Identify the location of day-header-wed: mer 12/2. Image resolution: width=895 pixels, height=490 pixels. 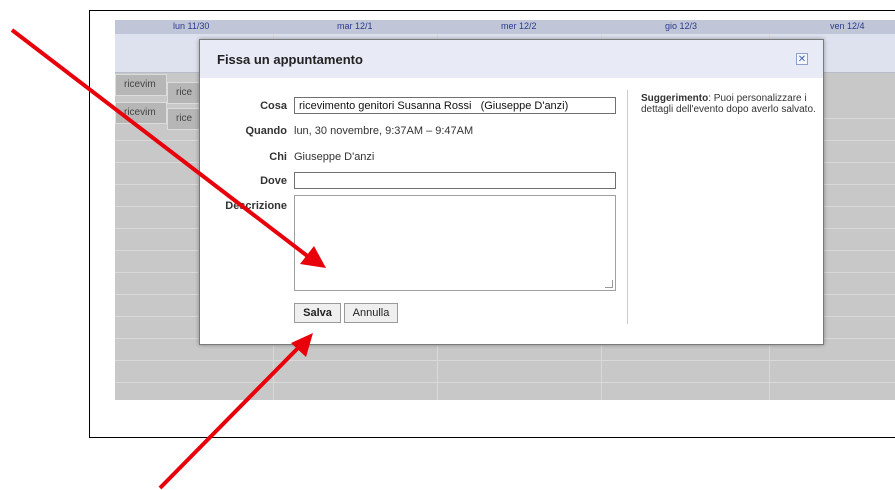
(519, 26).